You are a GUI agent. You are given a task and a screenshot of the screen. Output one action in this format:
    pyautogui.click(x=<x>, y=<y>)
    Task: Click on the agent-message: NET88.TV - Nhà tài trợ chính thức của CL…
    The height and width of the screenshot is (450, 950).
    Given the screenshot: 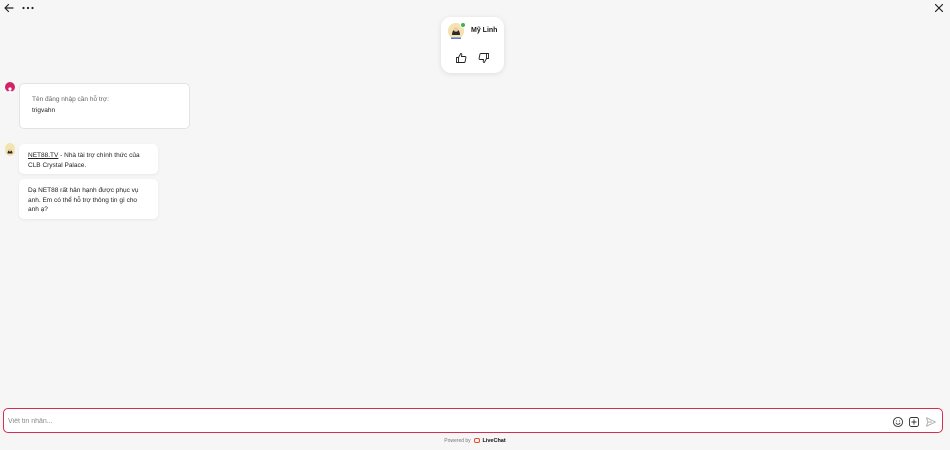 What is the action you would take?
    pyautogui.click(x=88, y=159)
    